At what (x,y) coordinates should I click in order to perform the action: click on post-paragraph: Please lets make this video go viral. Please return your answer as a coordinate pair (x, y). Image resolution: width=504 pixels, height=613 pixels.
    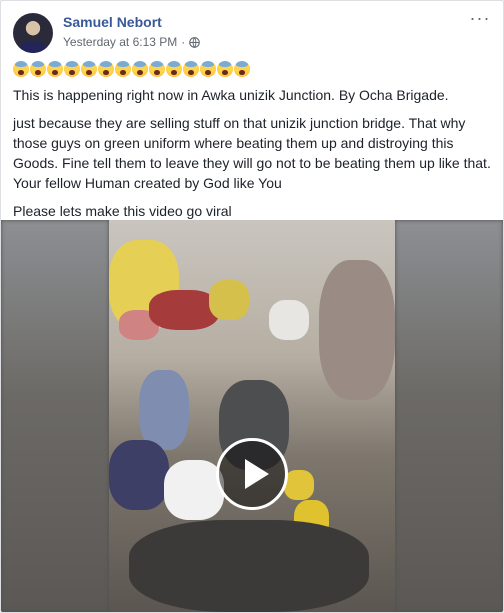
    Looking at the image, I should click on (122, 211).